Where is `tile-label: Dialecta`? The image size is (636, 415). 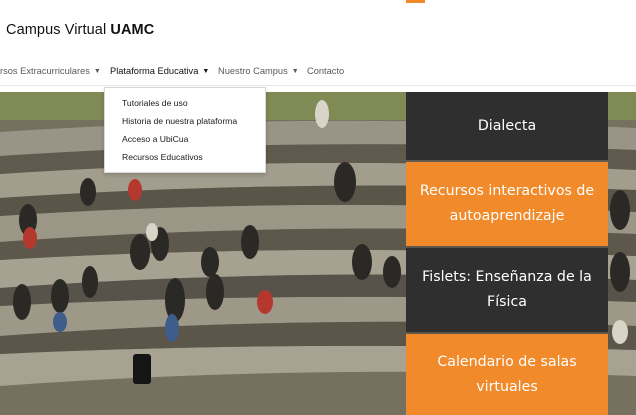 tile-label: Dialecta is located at coordinates (507, 125).